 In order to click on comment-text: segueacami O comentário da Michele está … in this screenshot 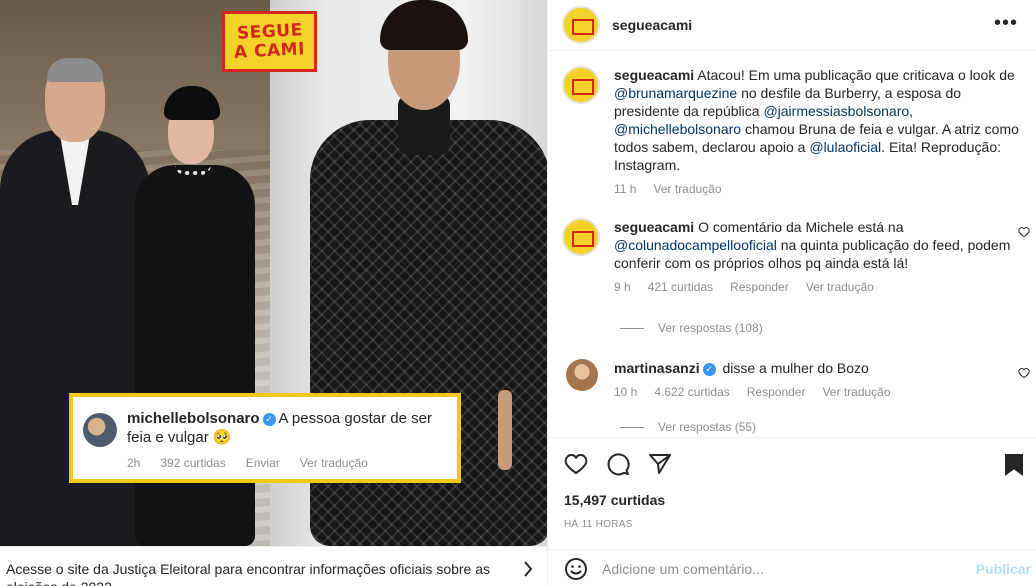, I will do `click(818, 245)`.